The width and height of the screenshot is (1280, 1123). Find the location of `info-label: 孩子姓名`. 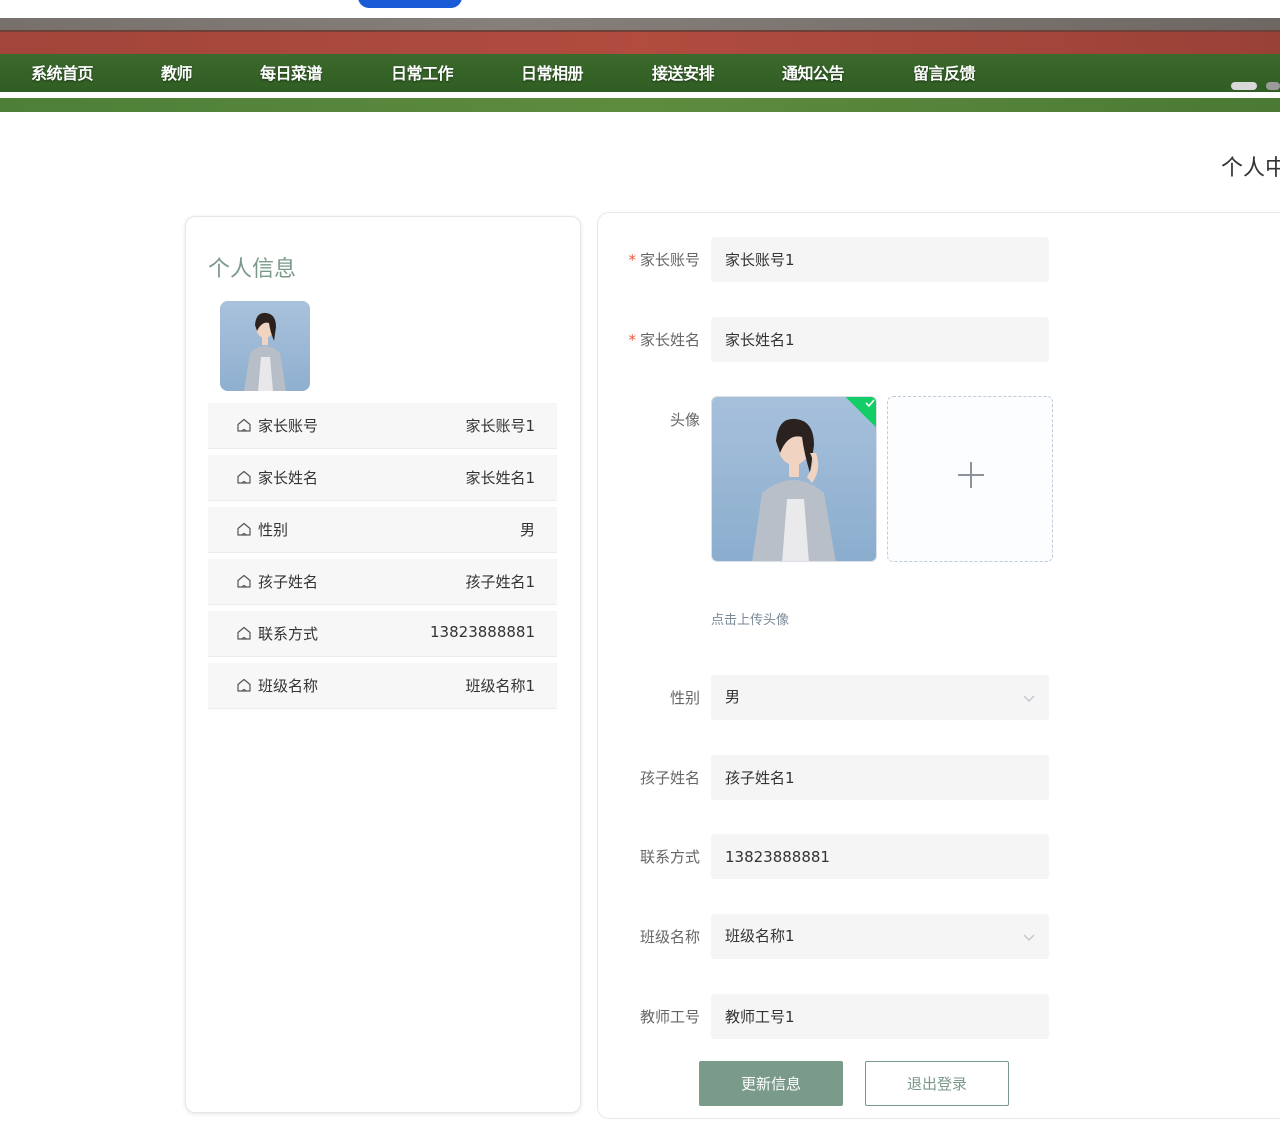

info-label: 孩子姓名 is located at coordinates (288, 582).